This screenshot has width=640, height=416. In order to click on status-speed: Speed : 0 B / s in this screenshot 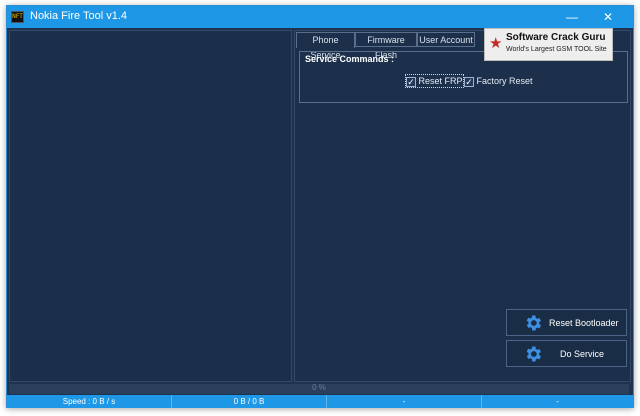, I will do `click(89, 401)`.